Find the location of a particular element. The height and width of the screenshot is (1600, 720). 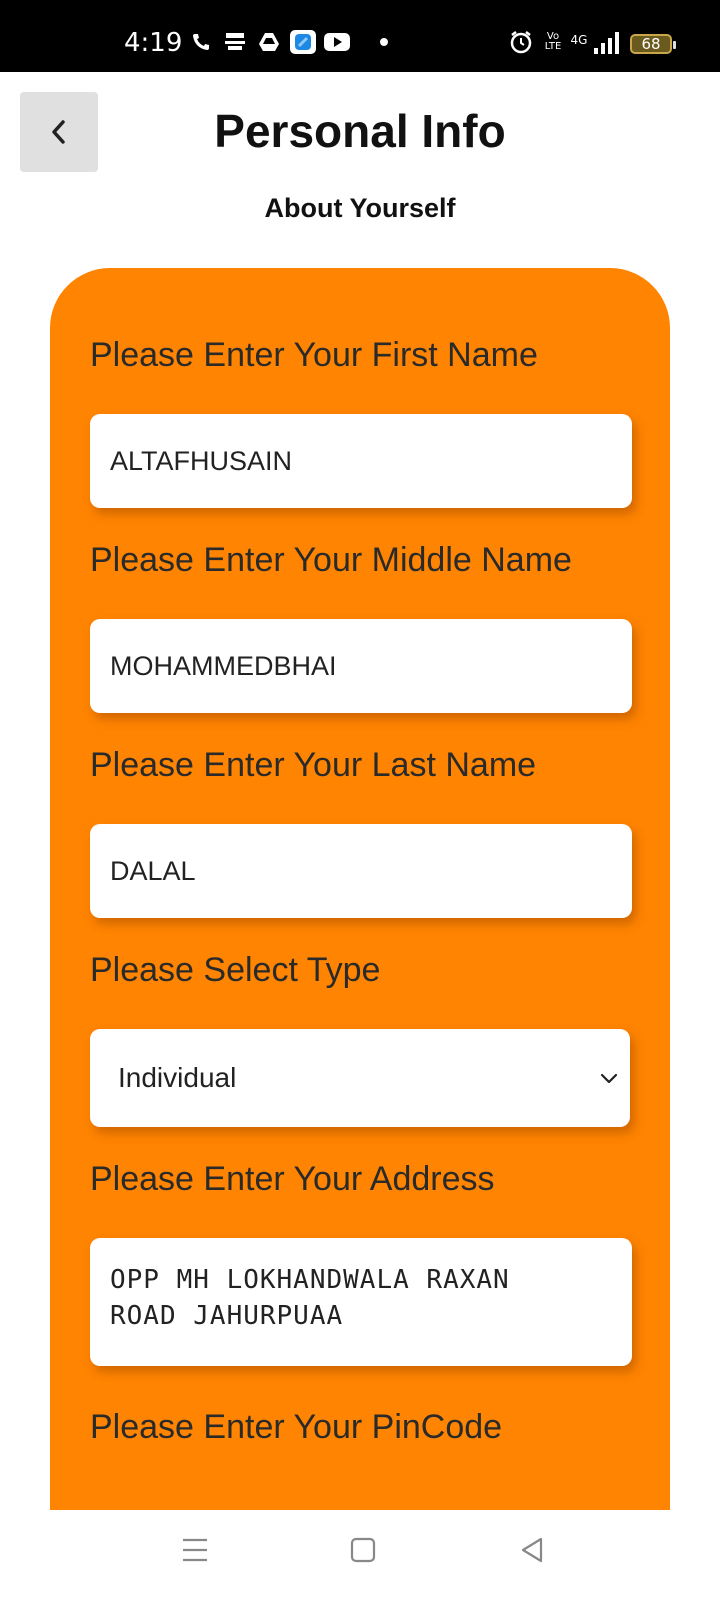

type-label: Please Select Type is located at coordinates (235, 970).